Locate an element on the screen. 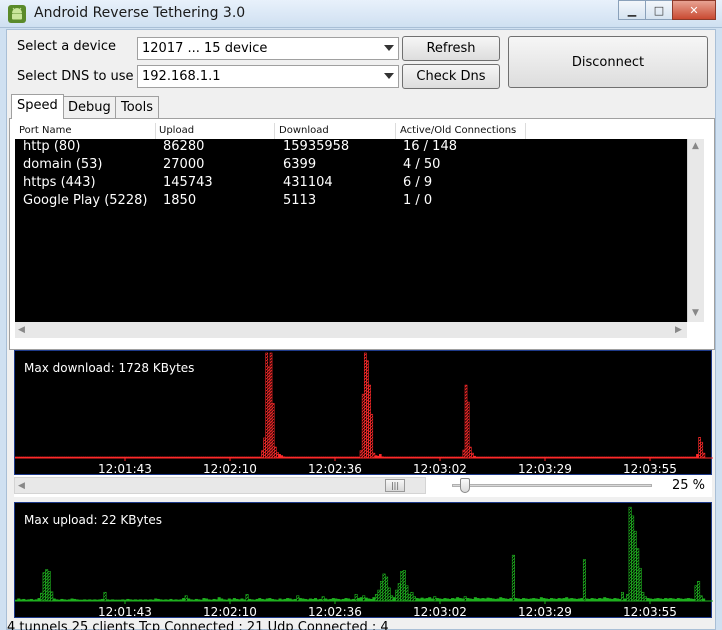 Image resolution: width=722 pixels, height=630 pixels. minimize-button: ▁ is located at coordinates (632, 10).